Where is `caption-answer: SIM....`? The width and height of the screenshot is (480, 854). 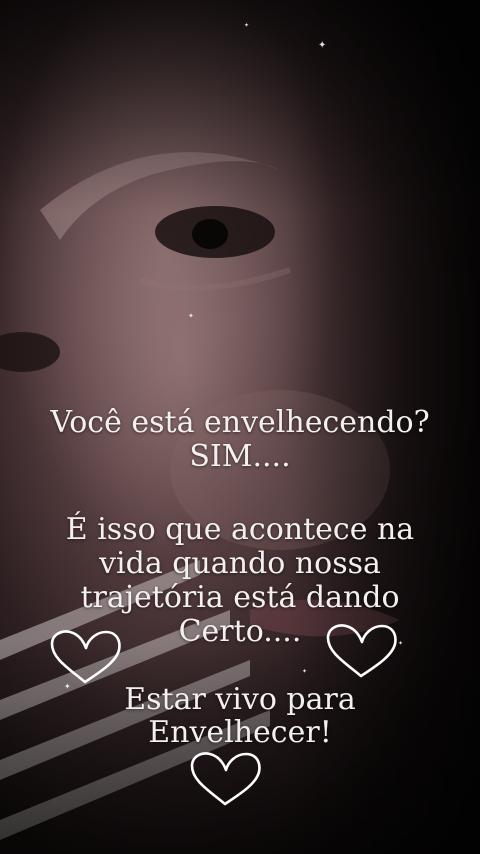
caption-answer: SIM.... is located at coordinates (240, 456).